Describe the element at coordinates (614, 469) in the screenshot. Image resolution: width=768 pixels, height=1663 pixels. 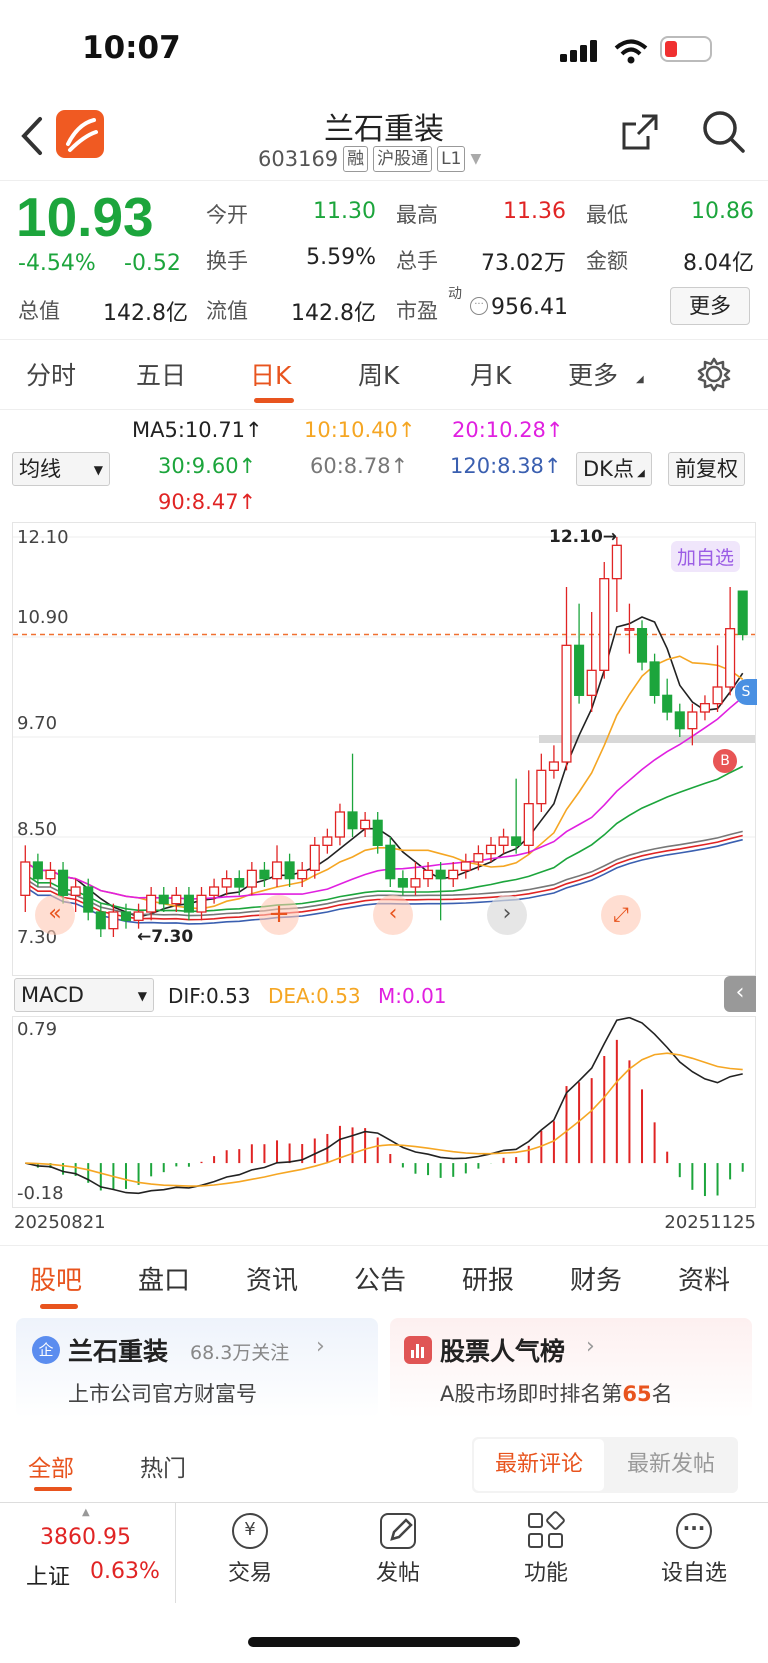
I see `dk-point-button: DK点 ◢` at that location.